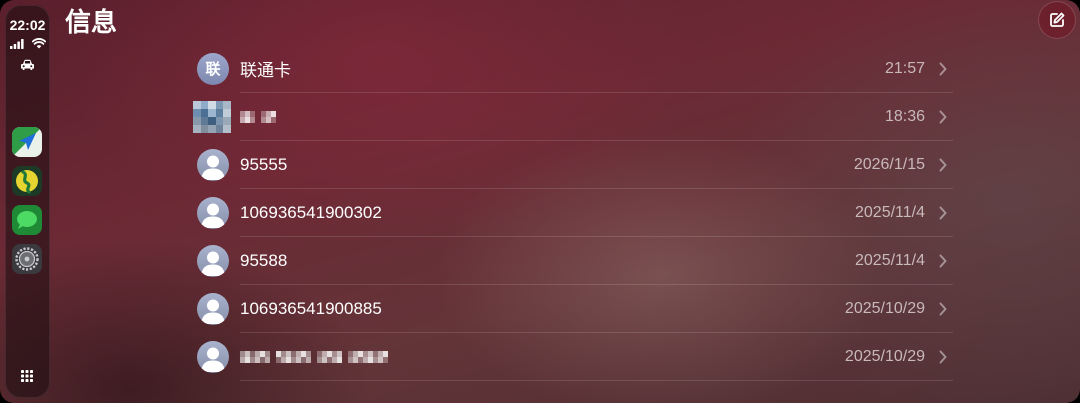 The width and height of the screenshot is (1080, 403). What do you see at coordinates (596, 213) in the screenshot?
I see `row-content: 106936541900302 2025/11/4` at bounding box center [596, 213].